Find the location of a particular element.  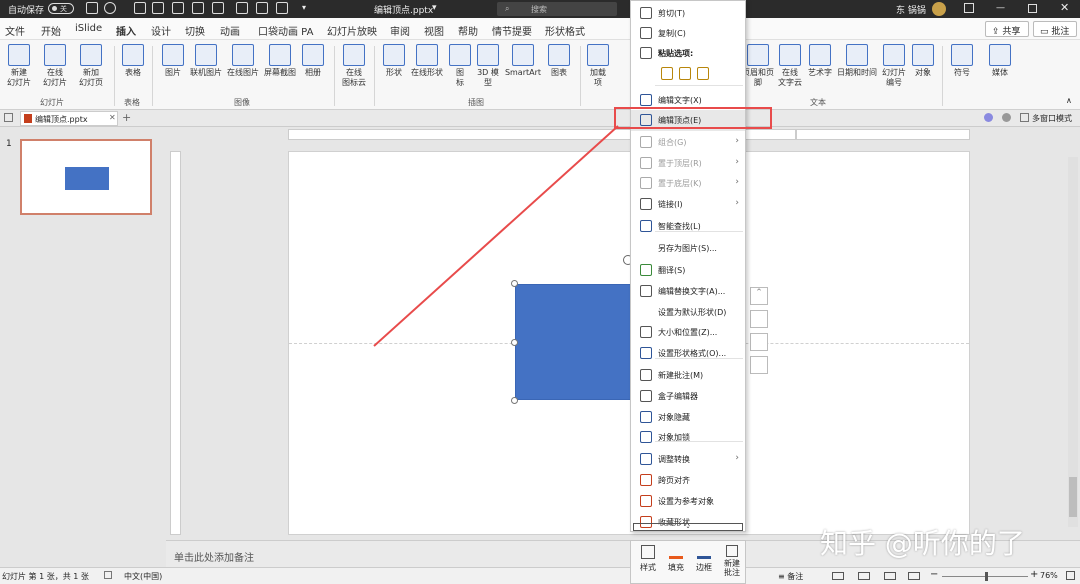

context-menu-label: 复制(C) is located at coordinates (672, 33).